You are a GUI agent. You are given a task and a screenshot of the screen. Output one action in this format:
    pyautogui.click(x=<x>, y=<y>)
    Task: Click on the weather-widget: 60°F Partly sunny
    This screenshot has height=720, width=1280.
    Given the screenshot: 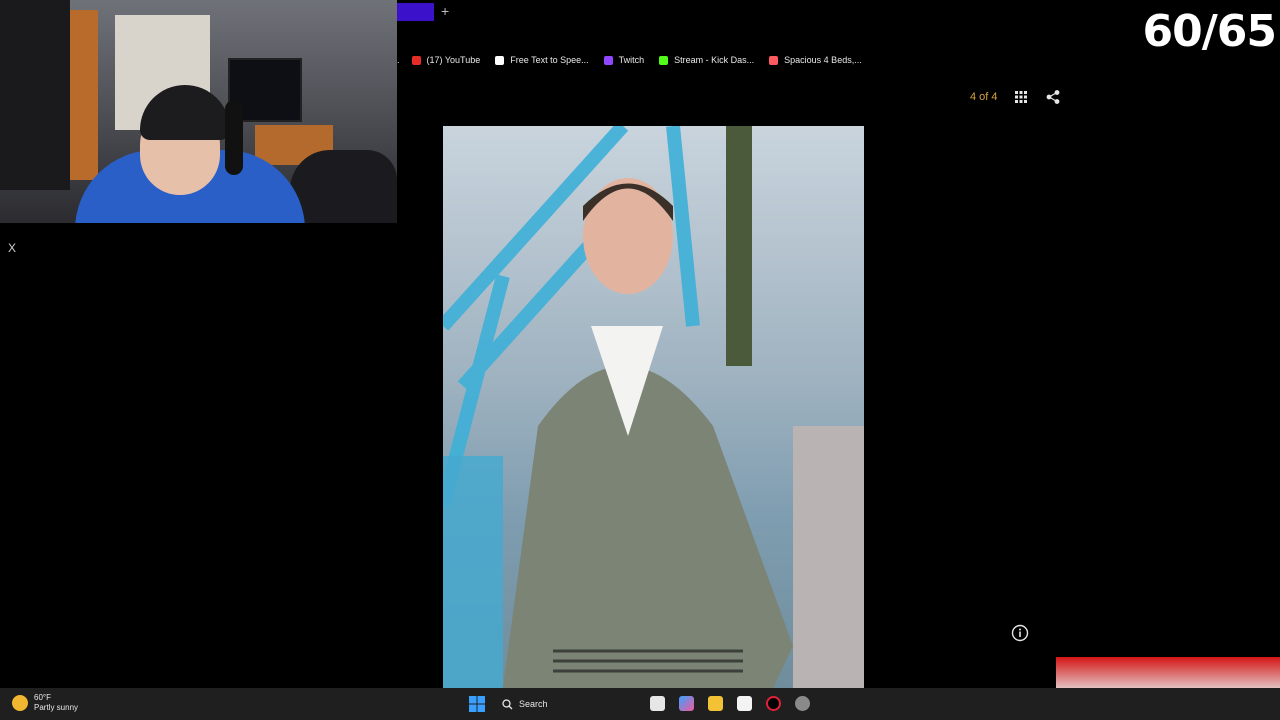 What is the action you would take?
    pyautogui.click(x=45, y=703)
    